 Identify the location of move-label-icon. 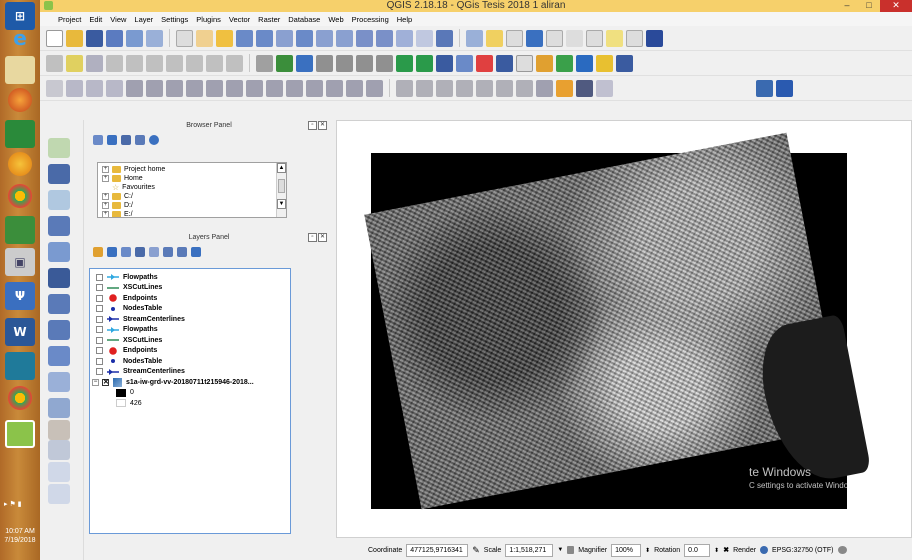
(444, 88).